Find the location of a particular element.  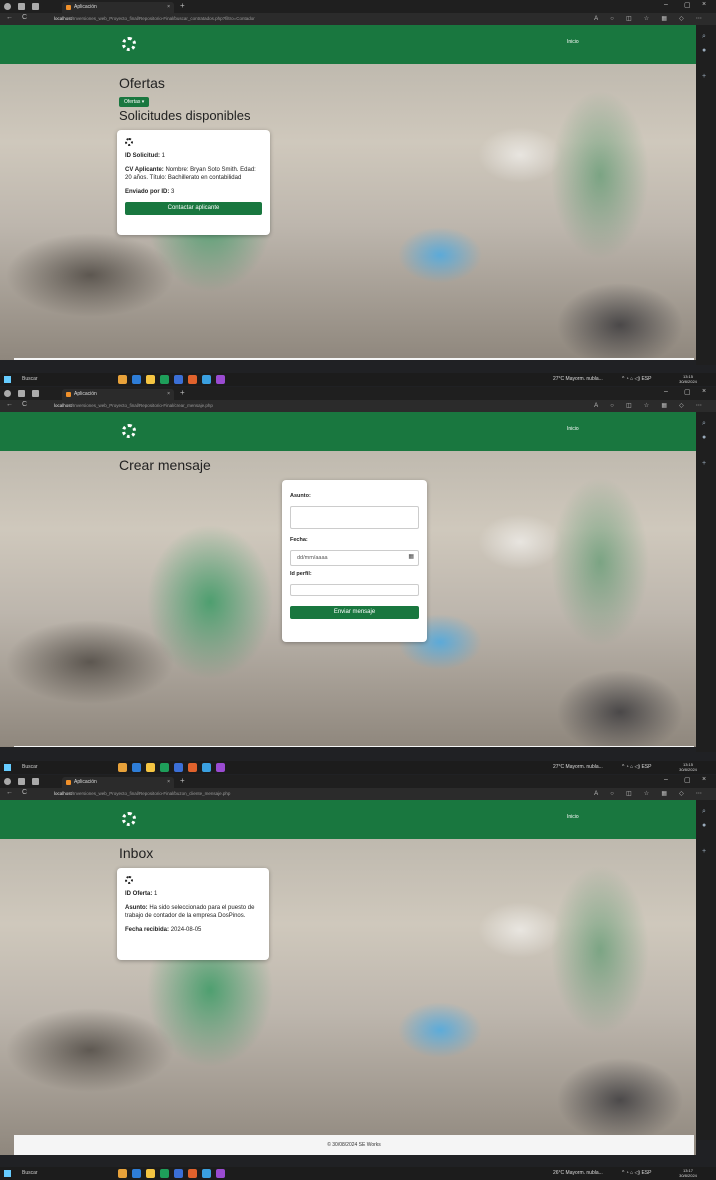

contactar-aplicante-button: Contactar aplicante is located at coordinates (193, 208).